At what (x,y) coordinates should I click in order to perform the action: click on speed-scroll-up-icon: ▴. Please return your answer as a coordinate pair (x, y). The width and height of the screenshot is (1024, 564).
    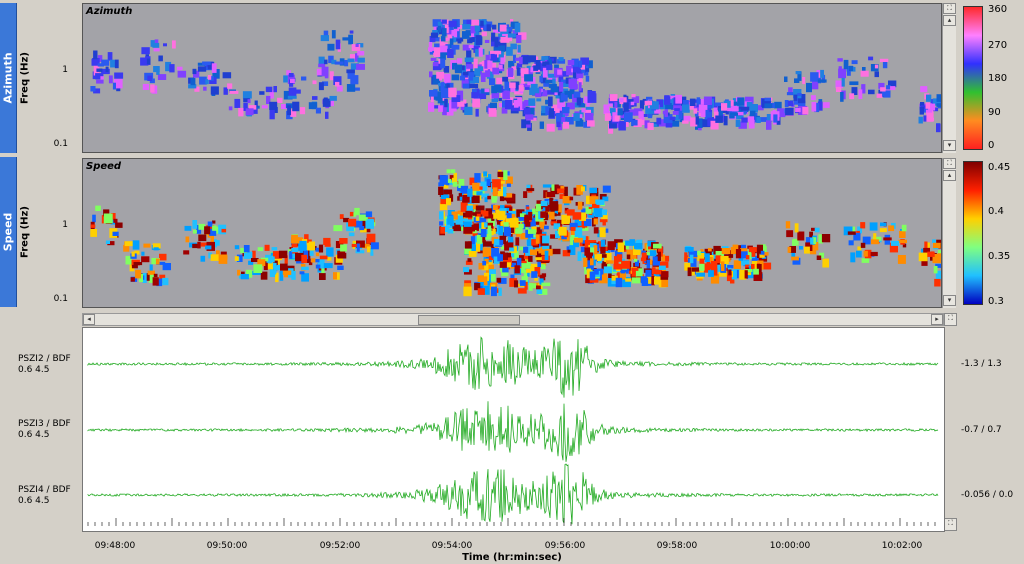
    Looking at the image, I should click on (949, 175).